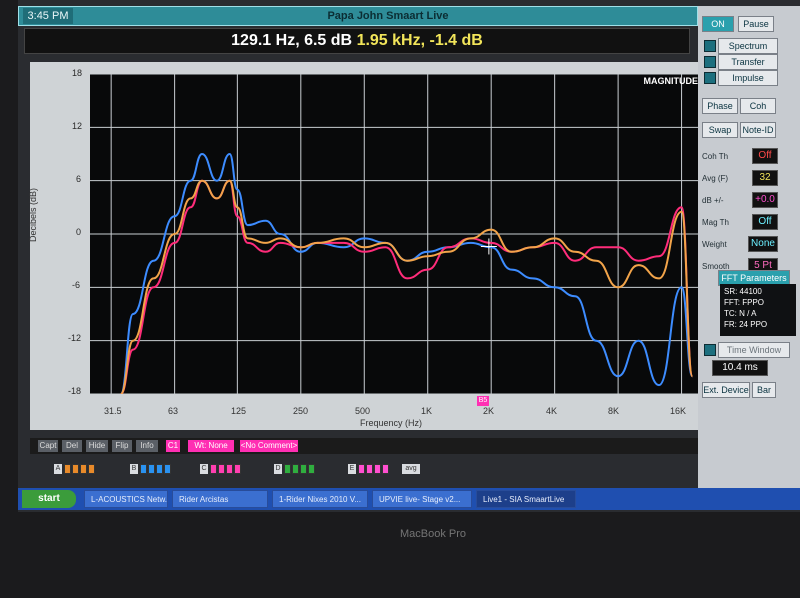 The height and width of the screenshot is (598, 800). What do you see at coordinates (489, 411) in the screenshot?
I see `x-tick-2k: 2K` at bounding box center [489, 411].